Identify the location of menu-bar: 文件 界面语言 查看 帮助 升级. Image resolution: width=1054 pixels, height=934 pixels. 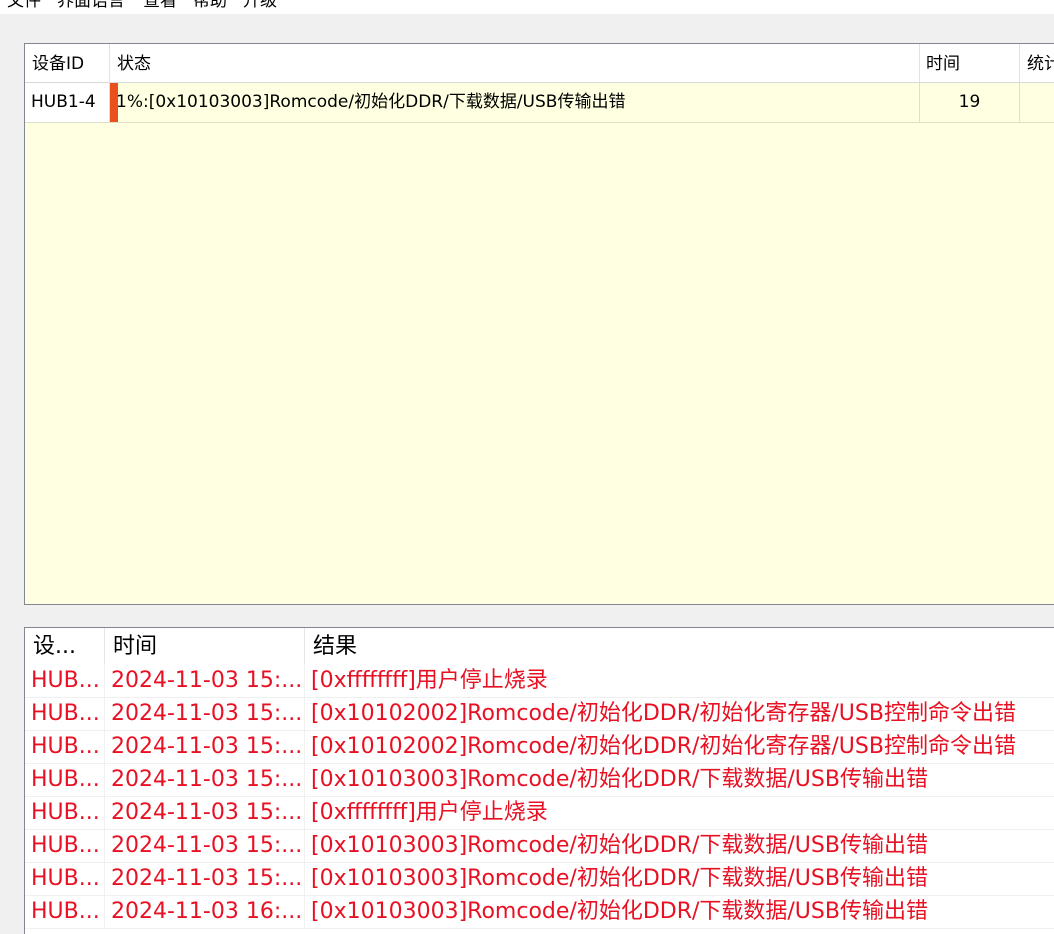
(527, 7).